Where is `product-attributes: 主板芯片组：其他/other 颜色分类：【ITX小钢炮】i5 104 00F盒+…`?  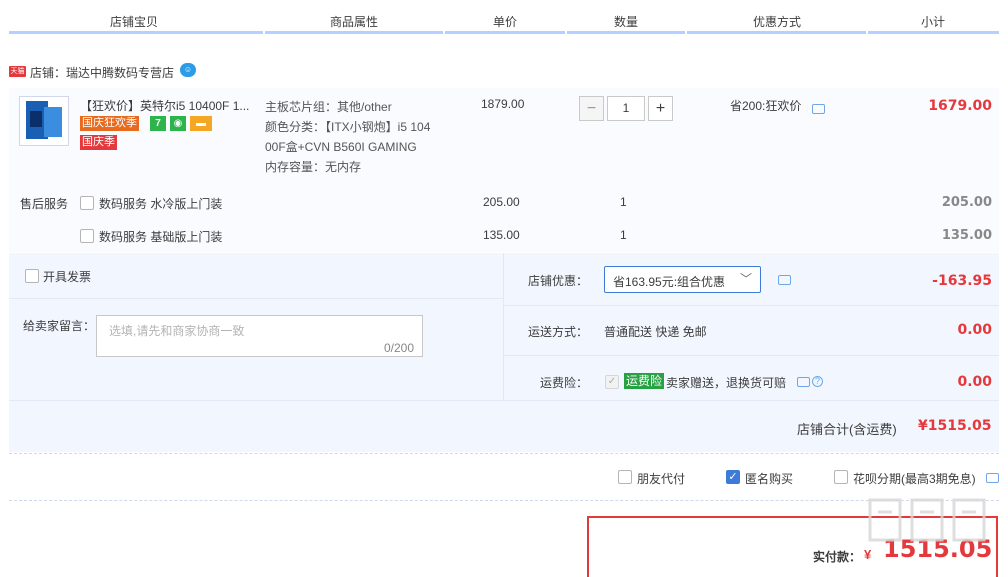
product-attributes: 主板芯片组：其他/other 颜色分类：【ITX小钢炮】i5 104 00F盒+… is located at coordinates (357, 137).